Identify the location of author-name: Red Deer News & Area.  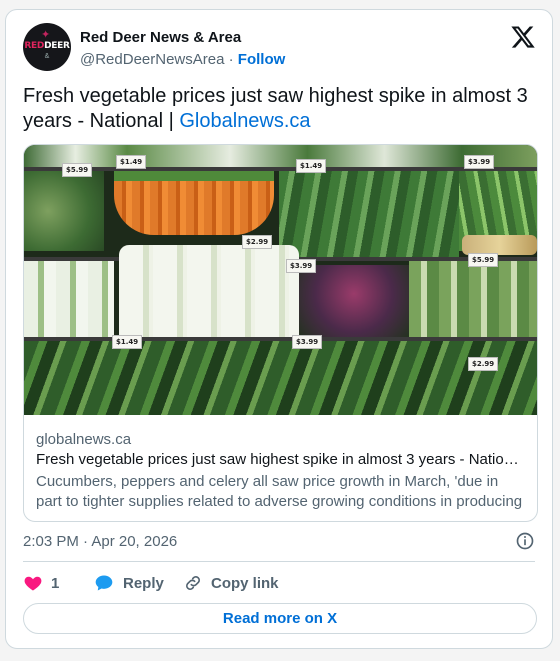
(160, 37).